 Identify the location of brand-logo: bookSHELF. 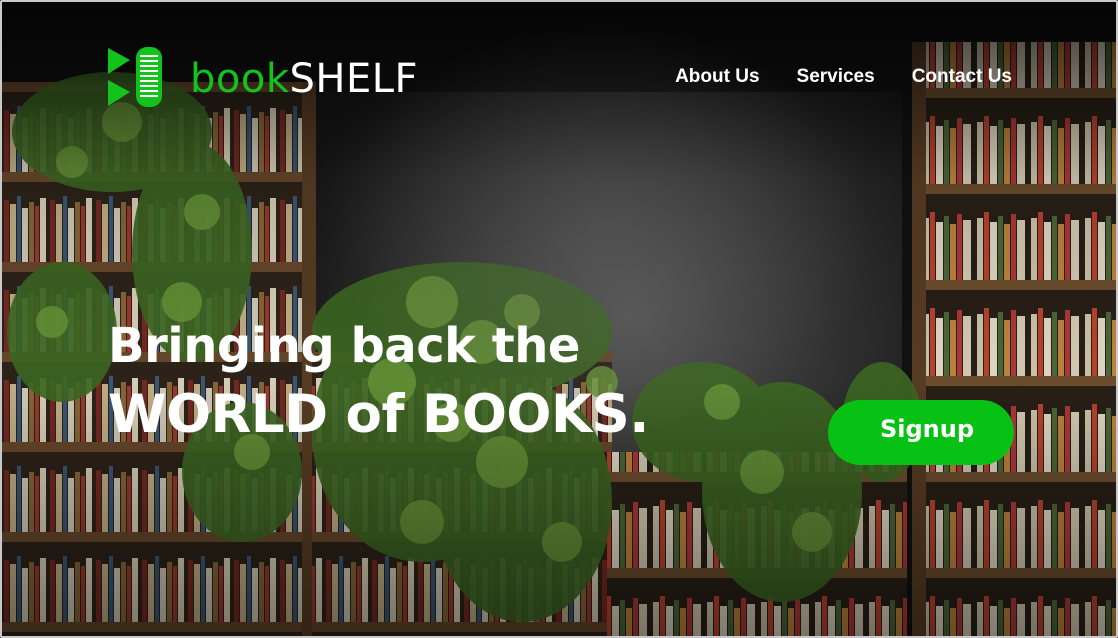
(262, 77).